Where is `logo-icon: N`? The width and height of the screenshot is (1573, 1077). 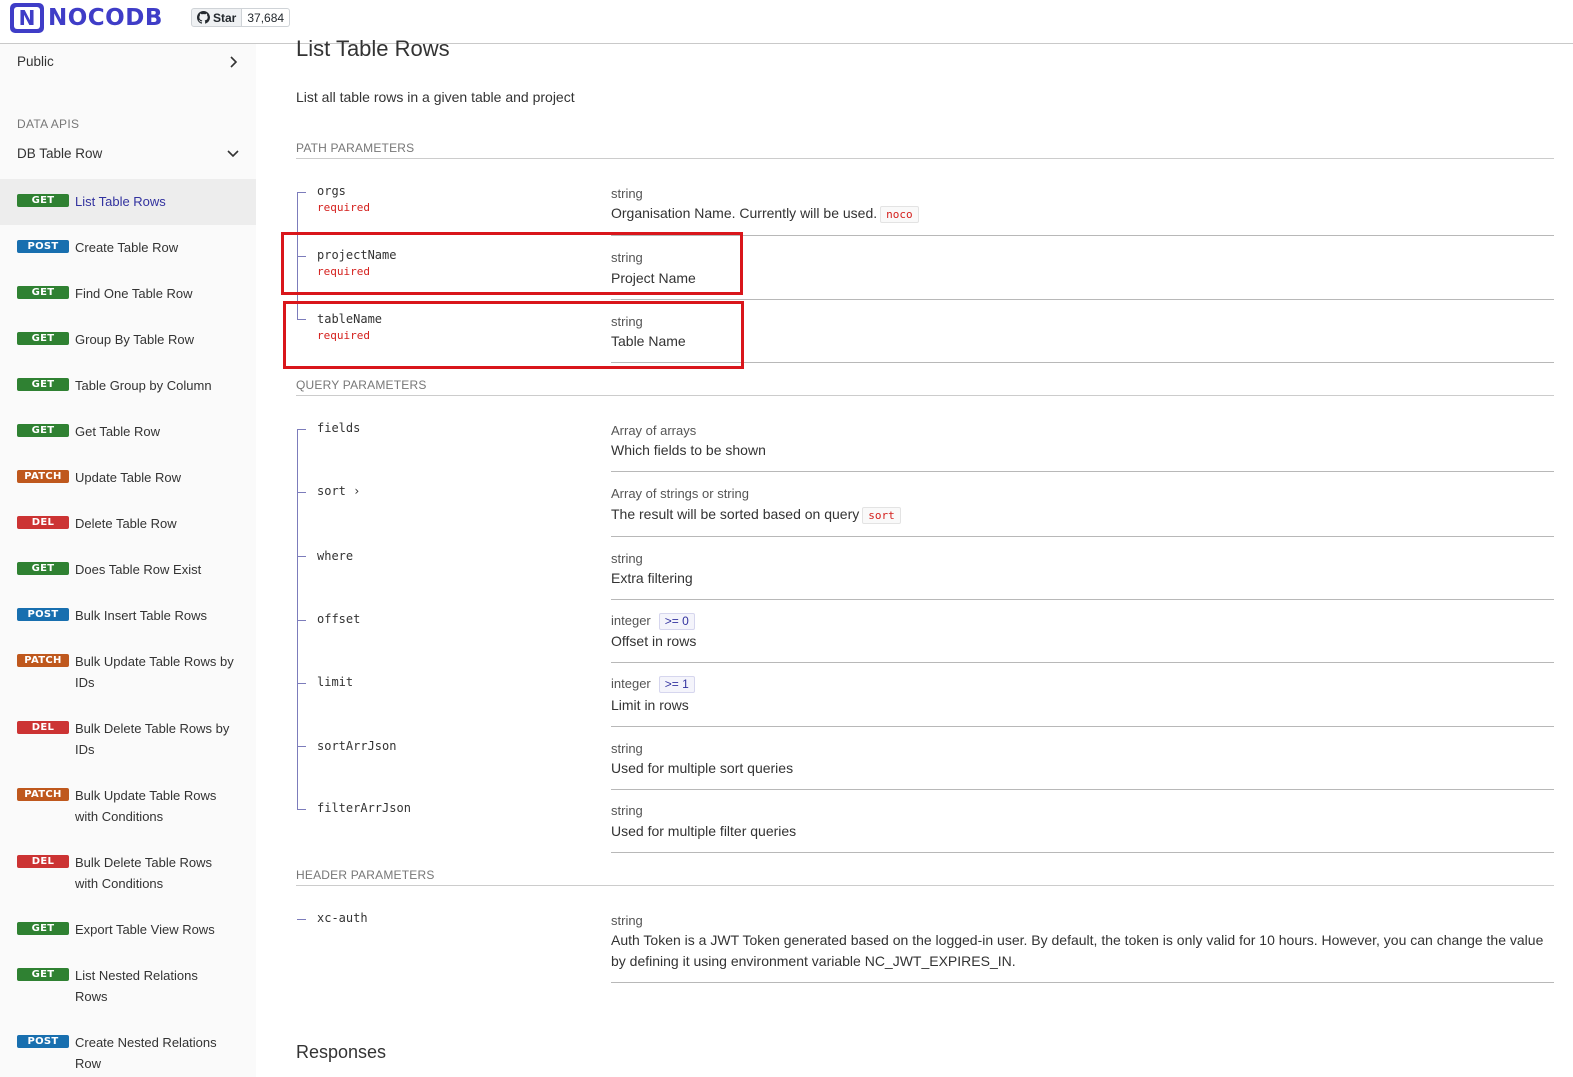 logo-icon: N is located at coordinates (27, 18).